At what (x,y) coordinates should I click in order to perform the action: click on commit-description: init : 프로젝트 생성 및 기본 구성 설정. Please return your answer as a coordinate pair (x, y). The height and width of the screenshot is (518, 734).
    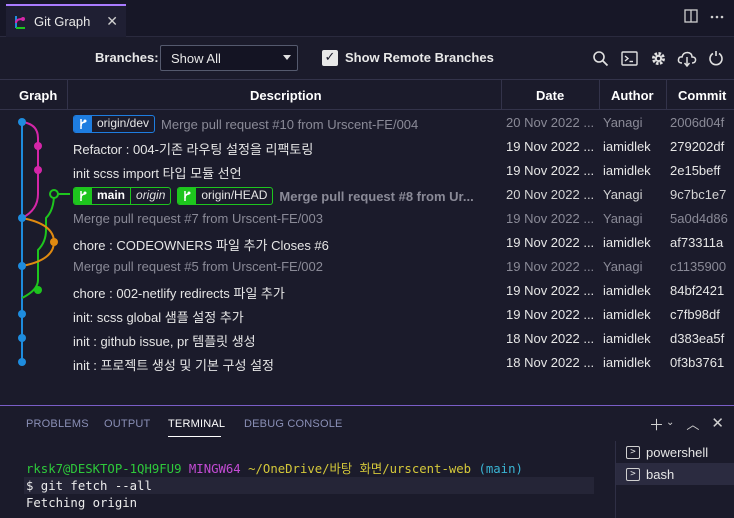
    Looking at the image, I should click on (285, 364).